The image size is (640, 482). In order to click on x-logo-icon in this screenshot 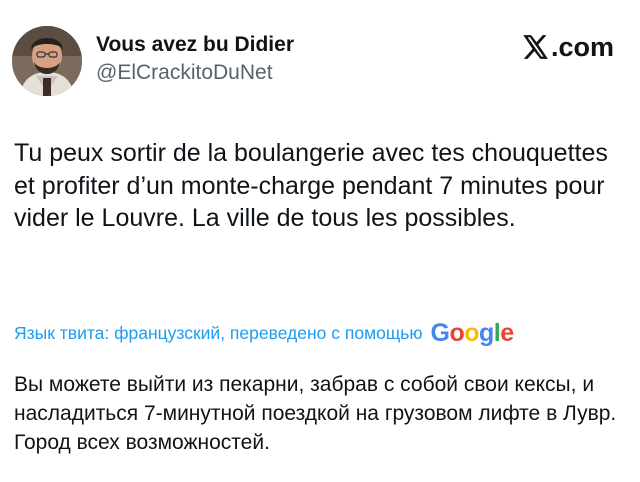, I will do `click(535, 47)`.